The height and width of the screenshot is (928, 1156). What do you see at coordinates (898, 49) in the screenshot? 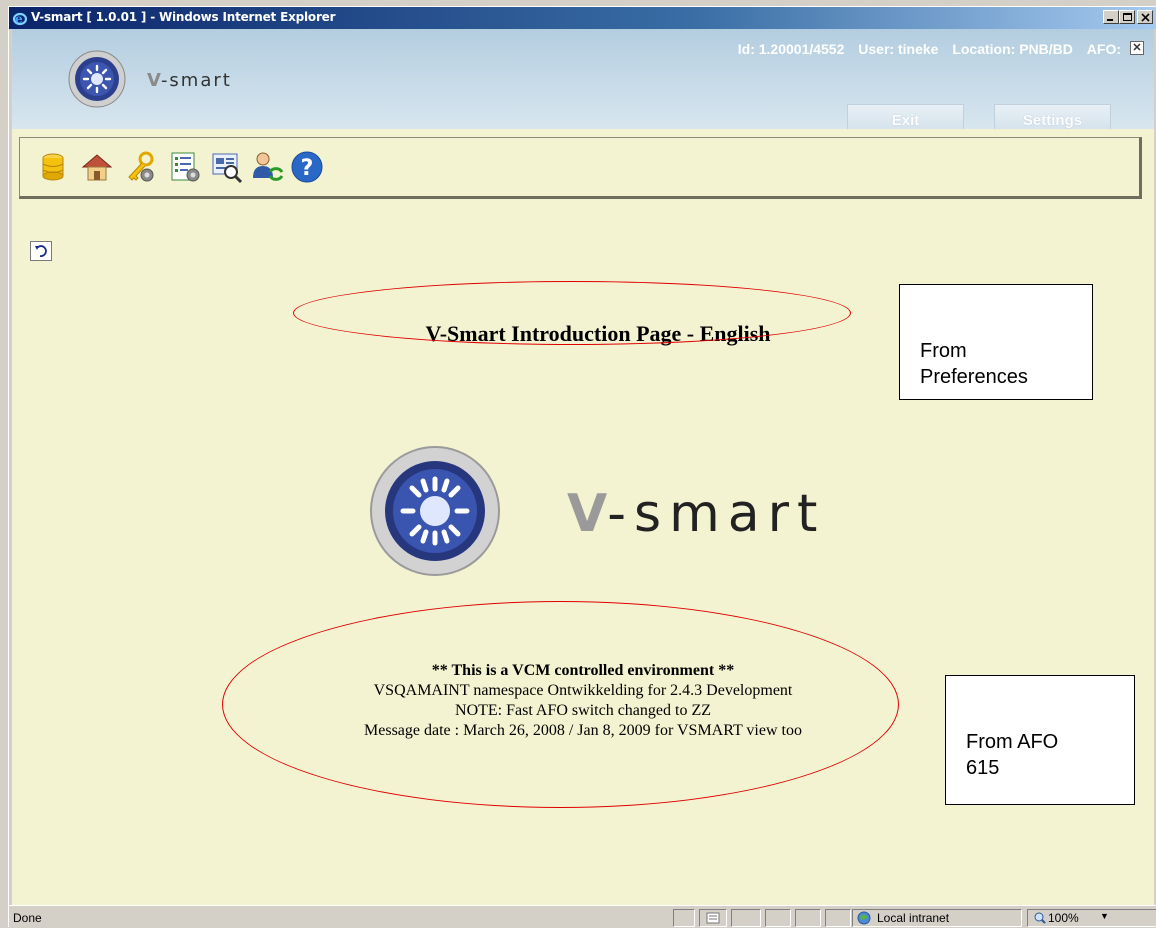
I see `session-user: User: tineke` at bounding box center [898, 49].